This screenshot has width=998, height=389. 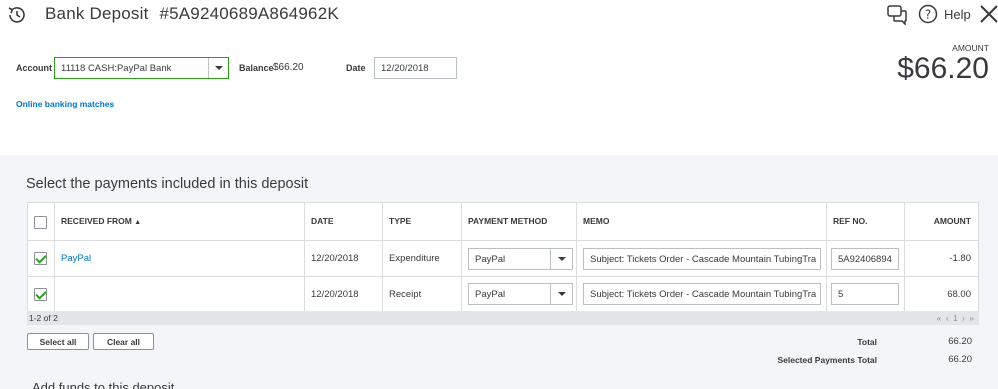 What do you see at coordinates (288, 67) in the screenshot?
I see `balance-value: $66.20` at bounding box center [288, 67].